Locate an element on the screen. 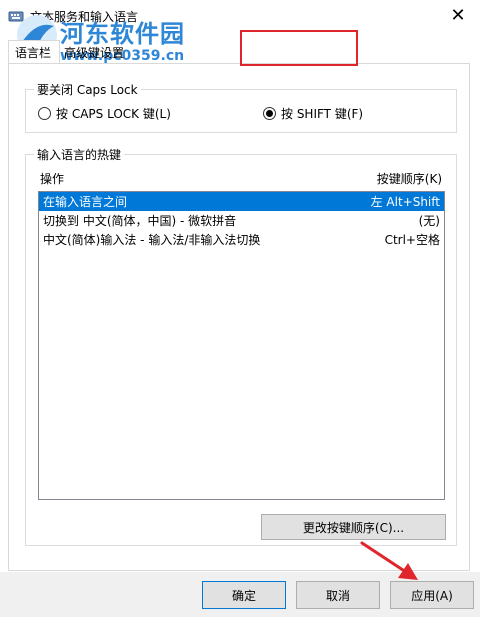 This screenshot has height=617, width=480. table-row: 中文(简体)输入法 - 输入法/非输入法切换 Ctrl+空格 is located at coordinates (241, 239).